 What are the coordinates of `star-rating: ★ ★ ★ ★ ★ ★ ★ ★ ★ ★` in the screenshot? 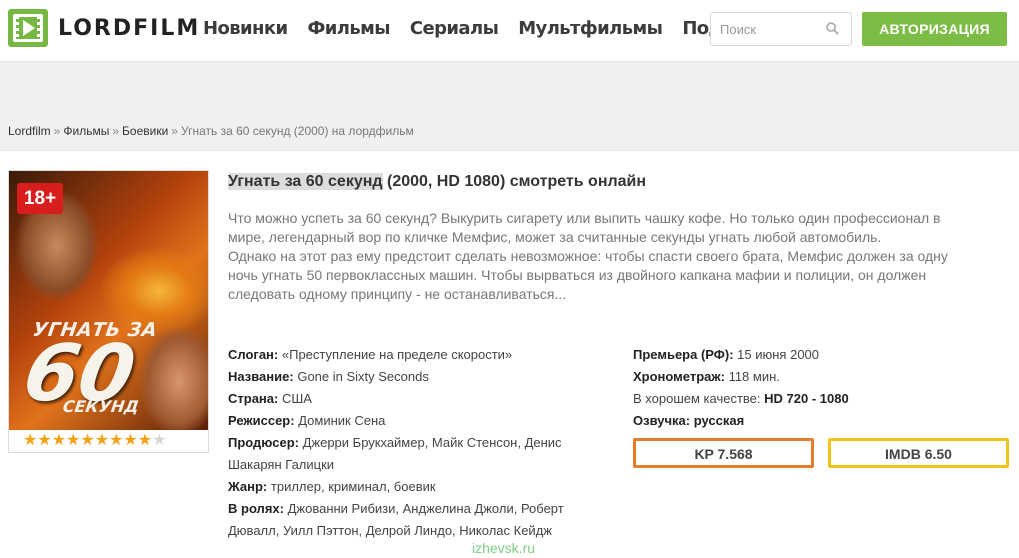 It's located at (94, 441).